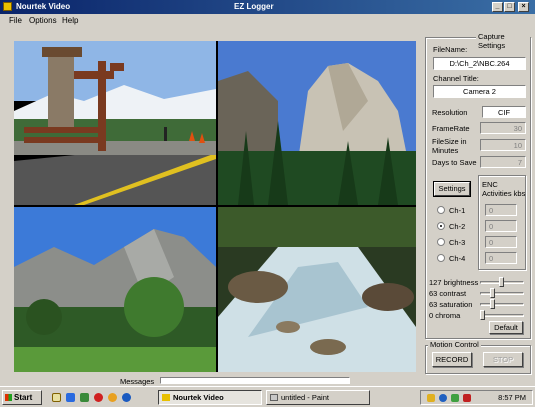 The image size is (535, 407). What do you see at coordinates (443, 398) in the screenshot?
I see `network-icon` at bounding box center [443, 398].